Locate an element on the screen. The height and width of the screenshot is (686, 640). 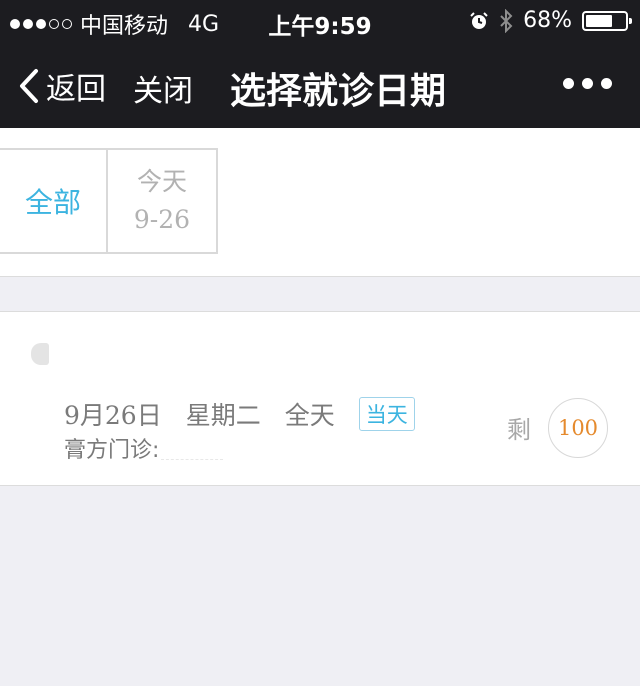
filter-all-label: 全部 is located at coordinates (52, 202).